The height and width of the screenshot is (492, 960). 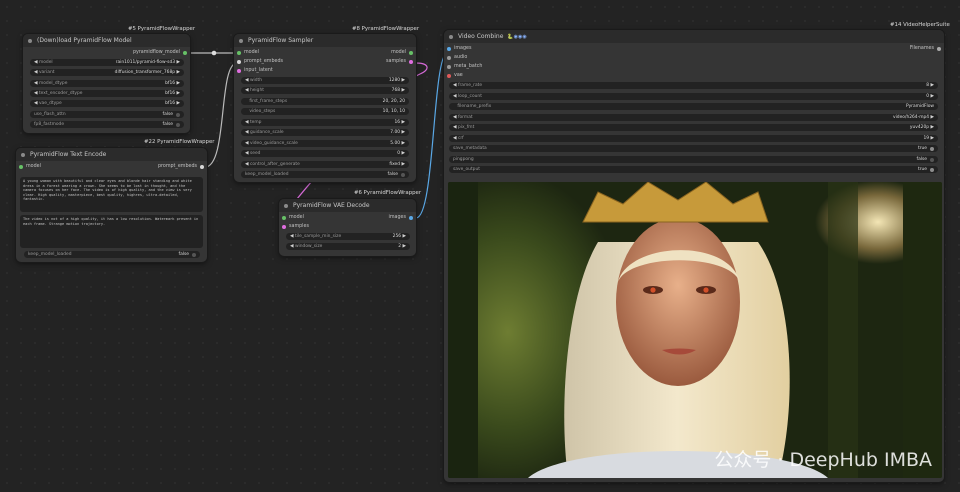 I want to click on node-tag-5: #5 PyramidFlowWrapper, so click(x=162, y=29).